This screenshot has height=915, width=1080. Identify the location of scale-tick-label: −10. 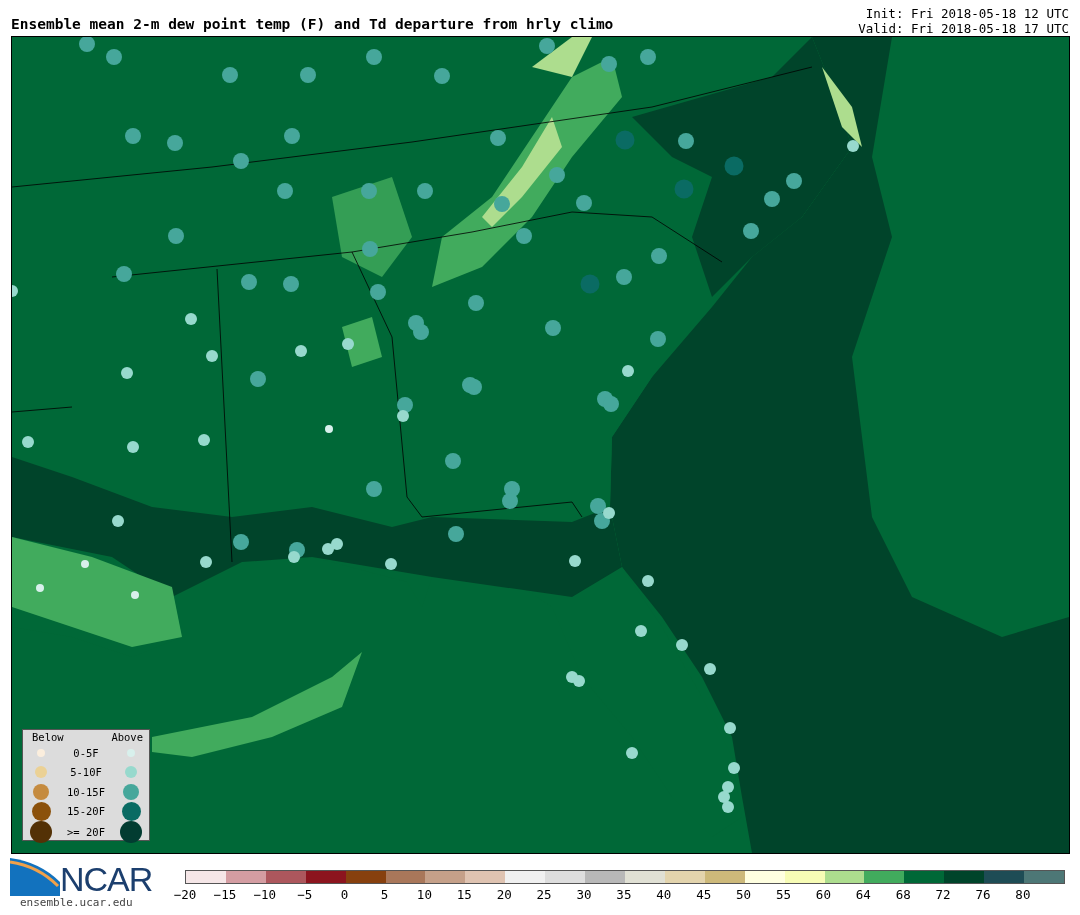
(265, 894).